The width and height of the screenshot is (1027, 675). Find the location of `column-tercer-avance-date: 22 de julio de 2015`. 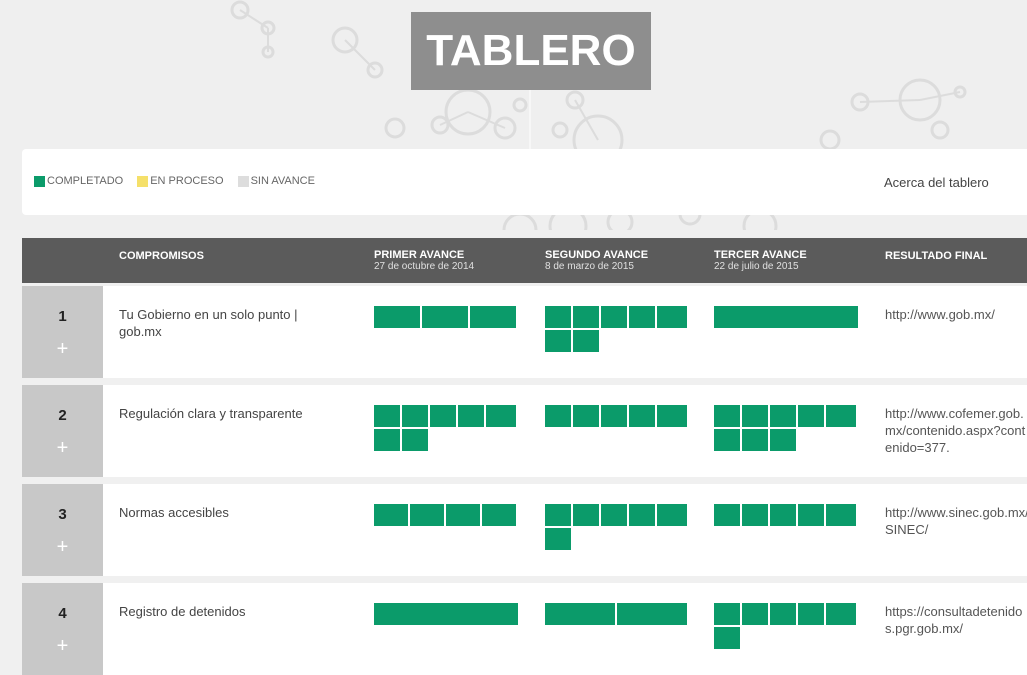

column-tercer-avance-date: 22 de julio de 2015 is located at coordinates (756, 266).